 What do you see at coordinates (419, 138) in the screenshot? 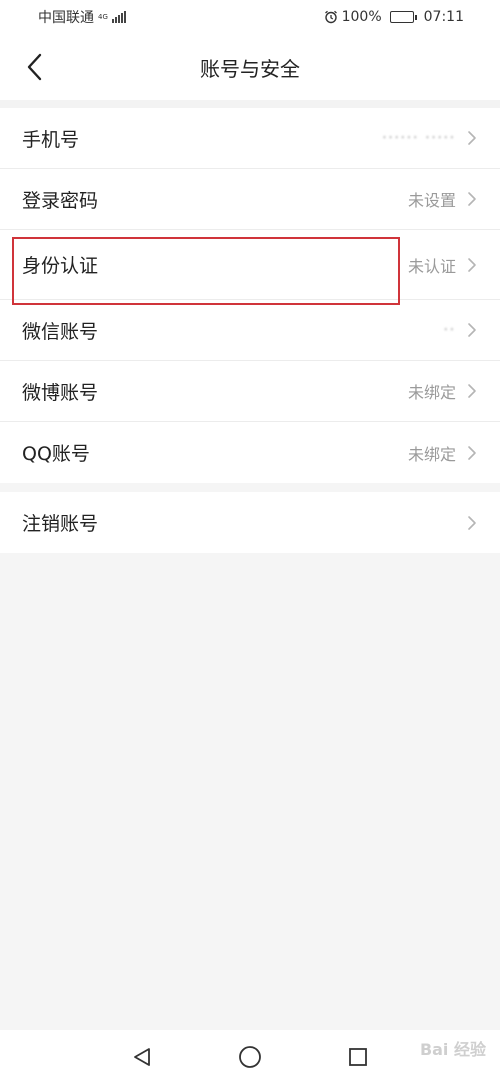
I see `row-value-masked: ······ ·····` at bounding box center [419, 138].